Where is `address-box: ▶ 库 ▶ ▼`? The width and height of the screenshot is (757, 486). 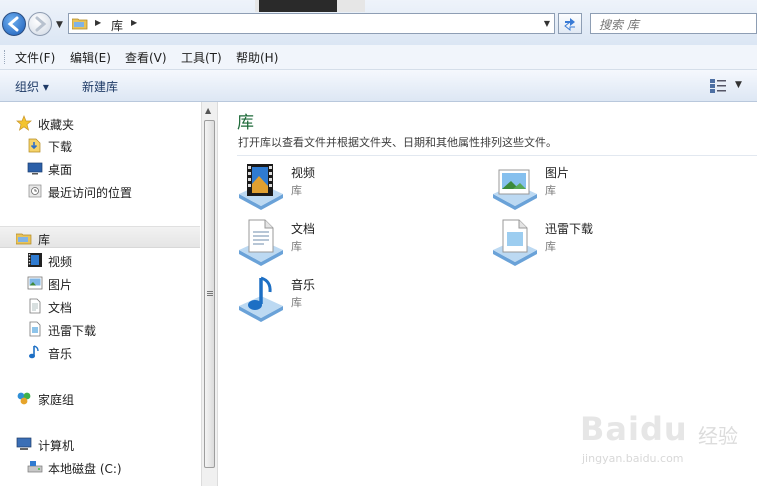
address-box: ▶ 库 ▶ ▼ is located at coordinates (311, 23).